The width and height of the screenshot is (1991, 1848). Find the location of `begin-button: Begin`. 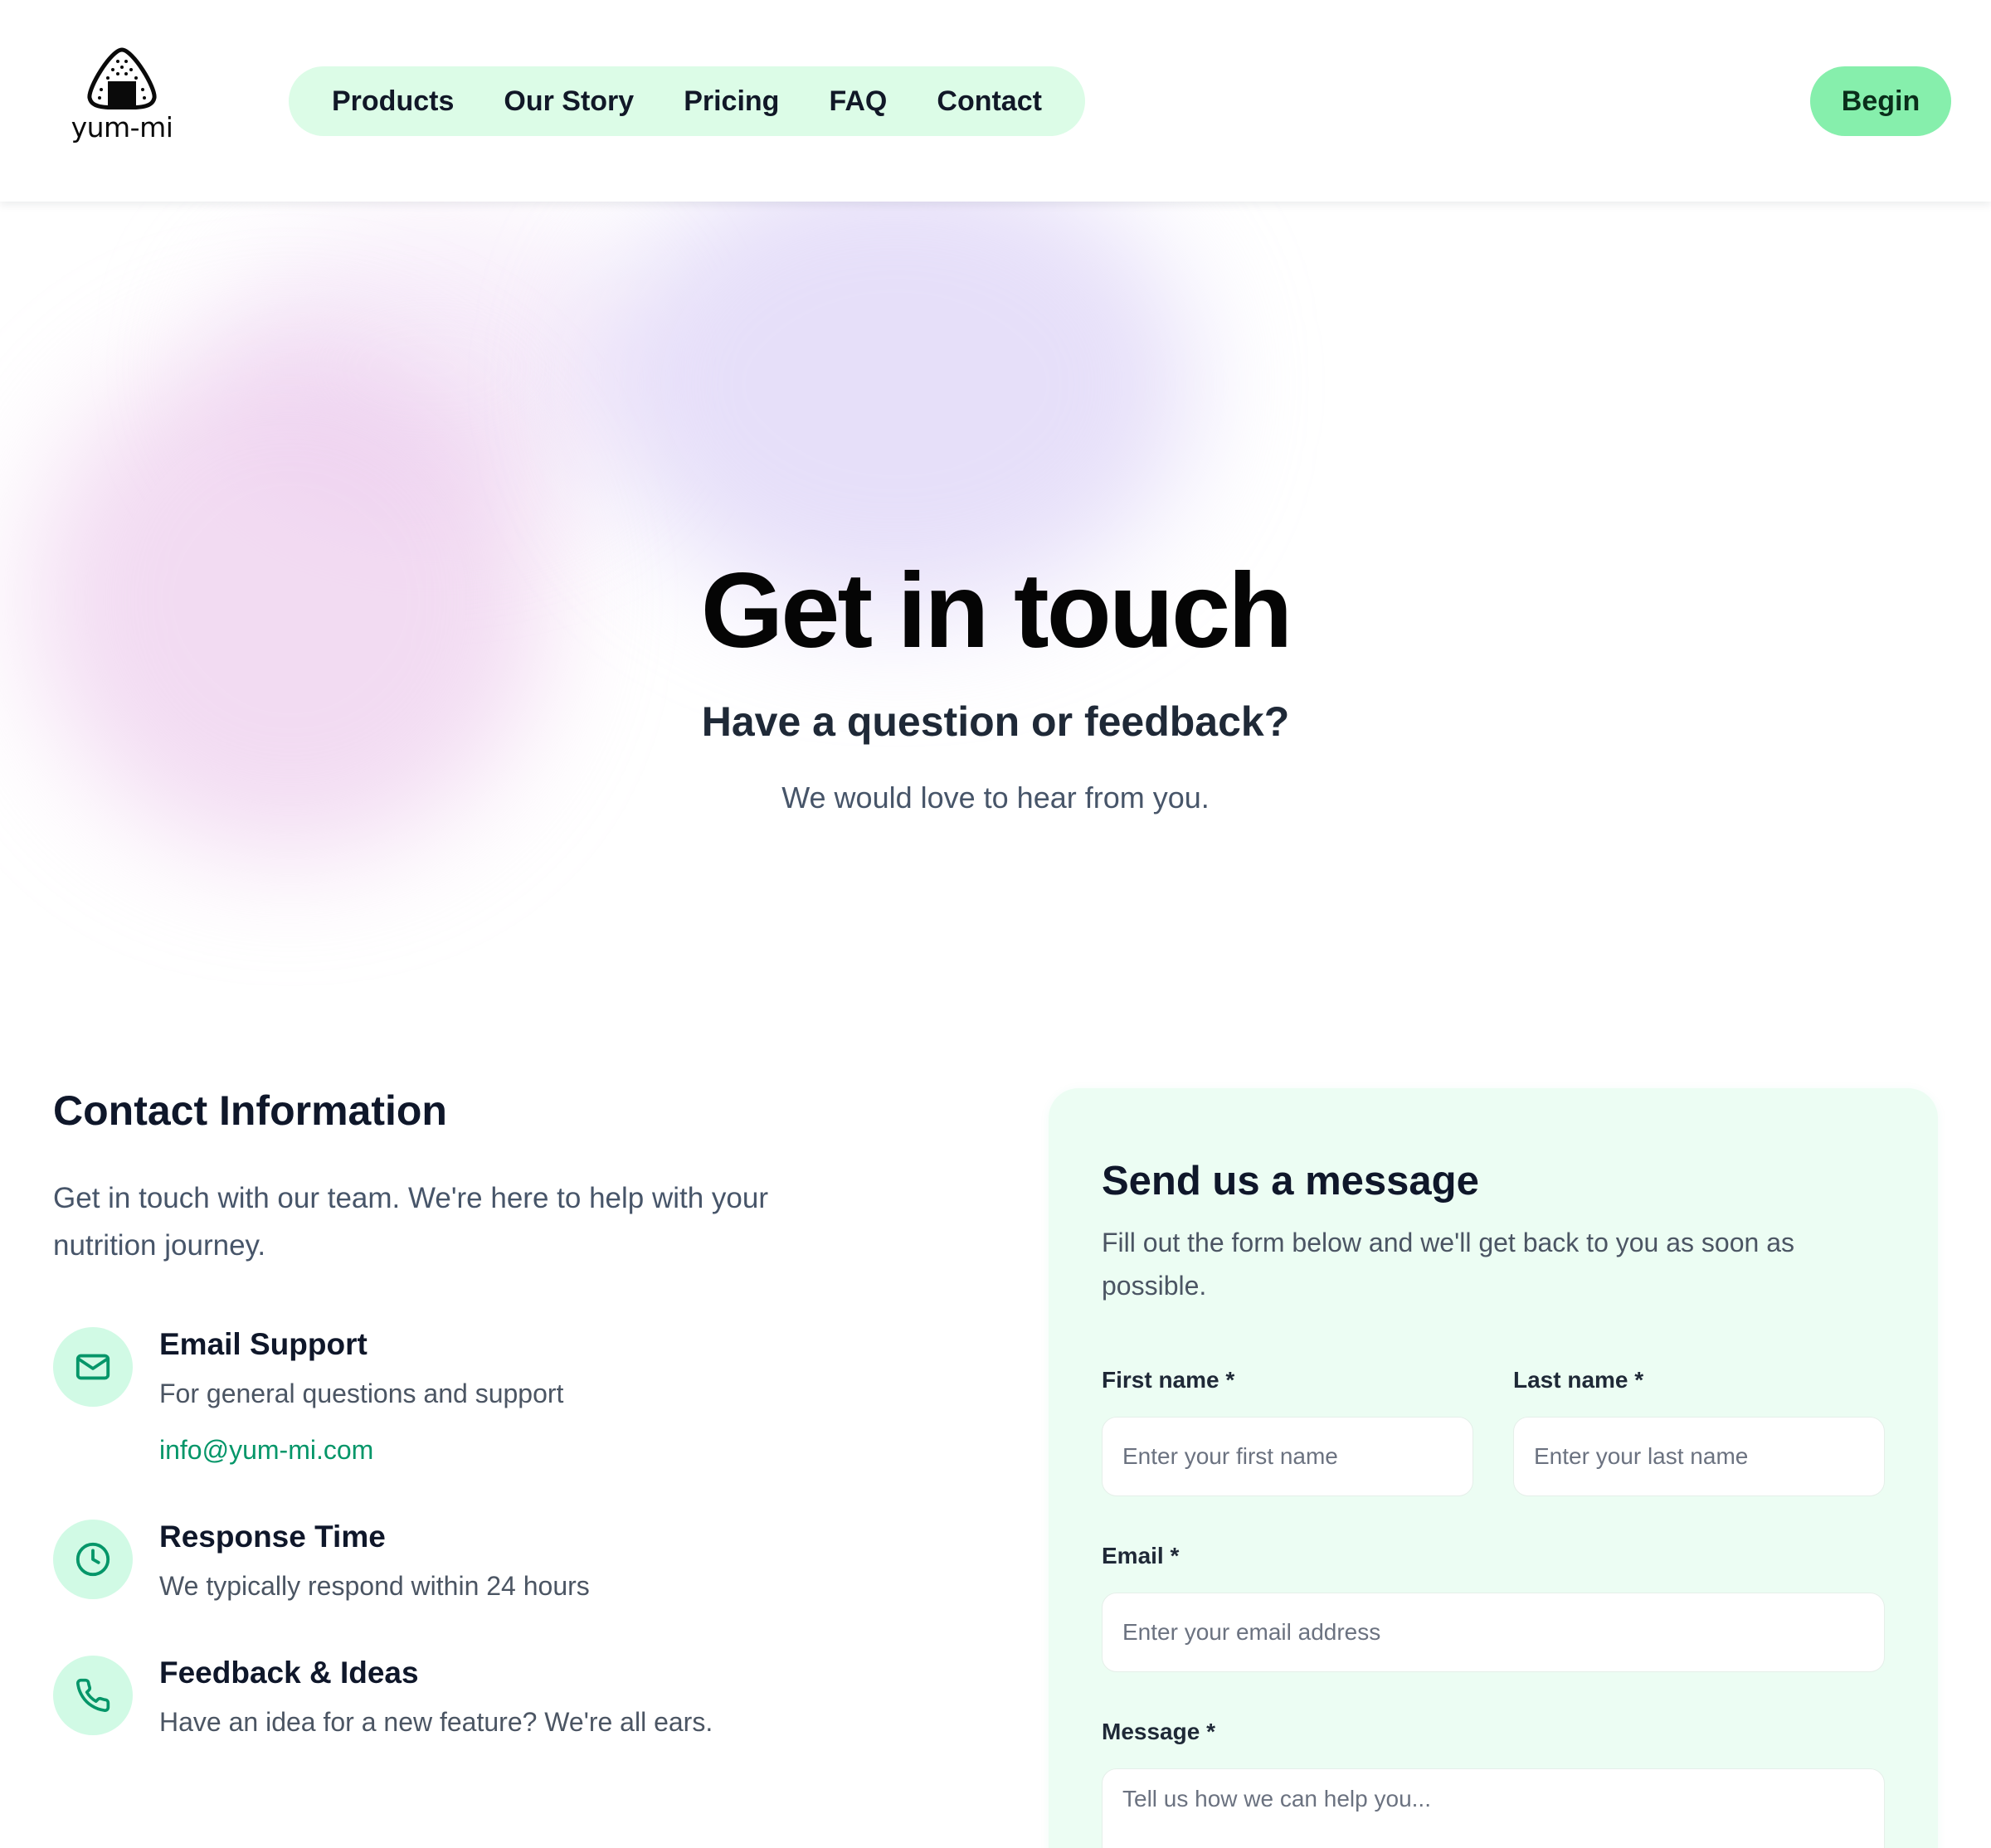

begin-button: Begin is located at coordinates (1881, 101).